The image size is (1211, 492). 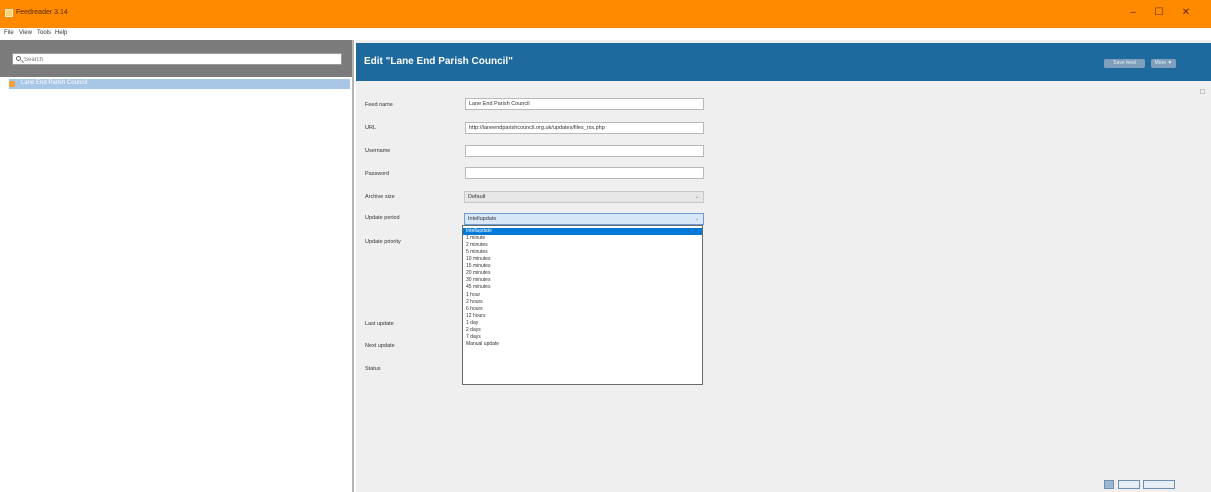 I want to click on dropdown-option: 2 hours, so click(x=582, y=302).